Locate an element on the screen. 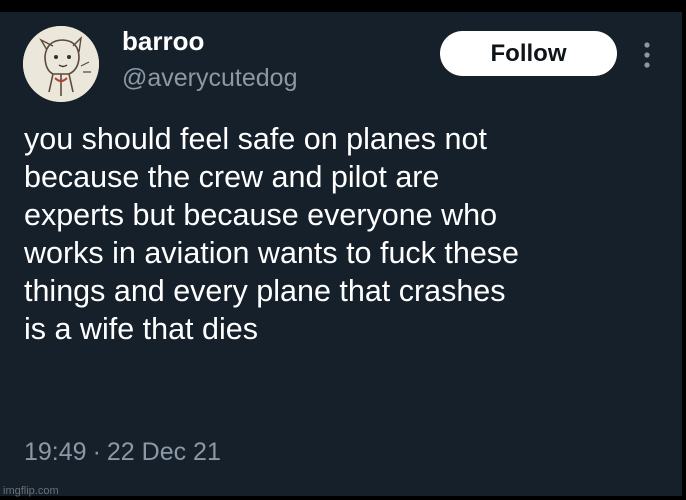  tweet-text-line: things and every plane that crashes is located at coordinates (265, 291).